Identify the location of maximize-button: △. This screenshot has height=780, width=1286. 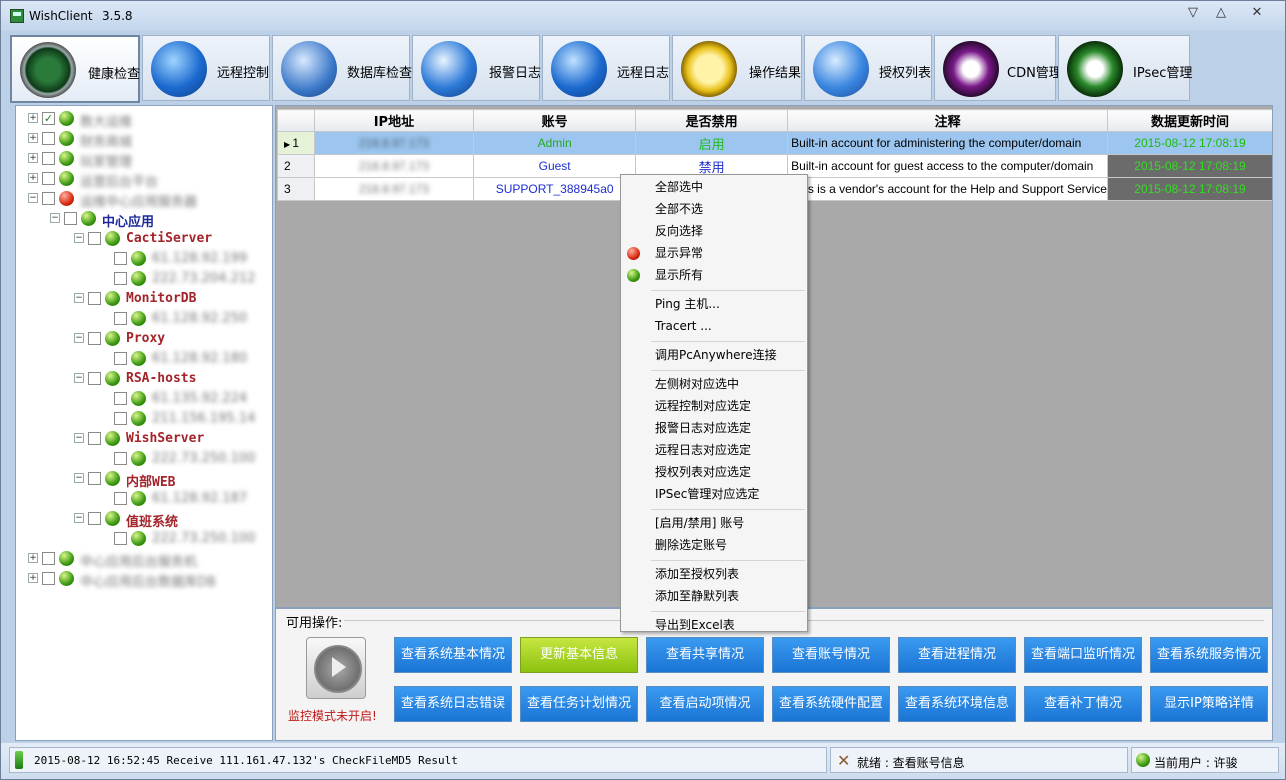
(1221, 14).